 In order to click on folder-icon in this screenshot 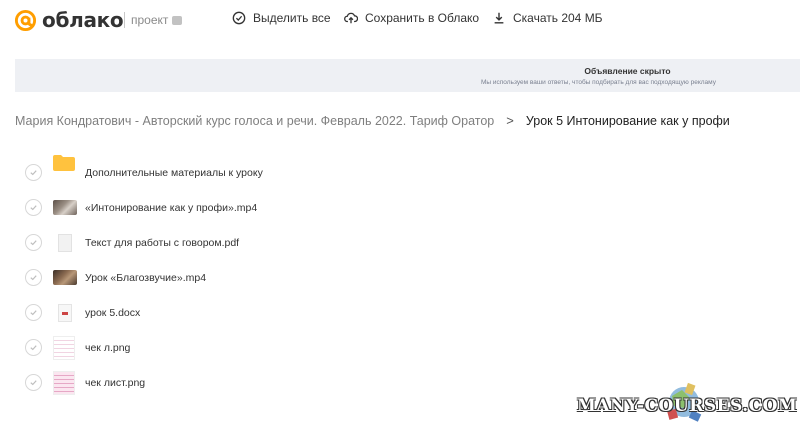, I will do `click(64, 163)`.